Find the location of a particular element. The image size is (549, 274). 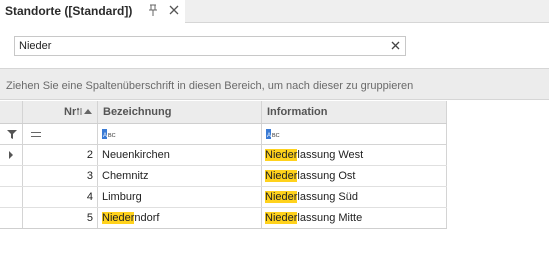

cell-bezeichnung-value: Niederndorf is located at coordinates (130, 218).